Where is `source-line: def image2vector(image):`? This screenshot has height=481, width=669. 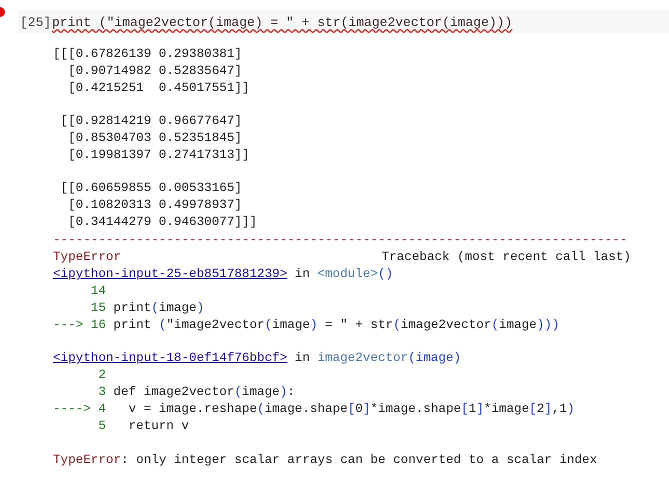
source-line: def image2vector(image): is located at coordinates (204, 392).